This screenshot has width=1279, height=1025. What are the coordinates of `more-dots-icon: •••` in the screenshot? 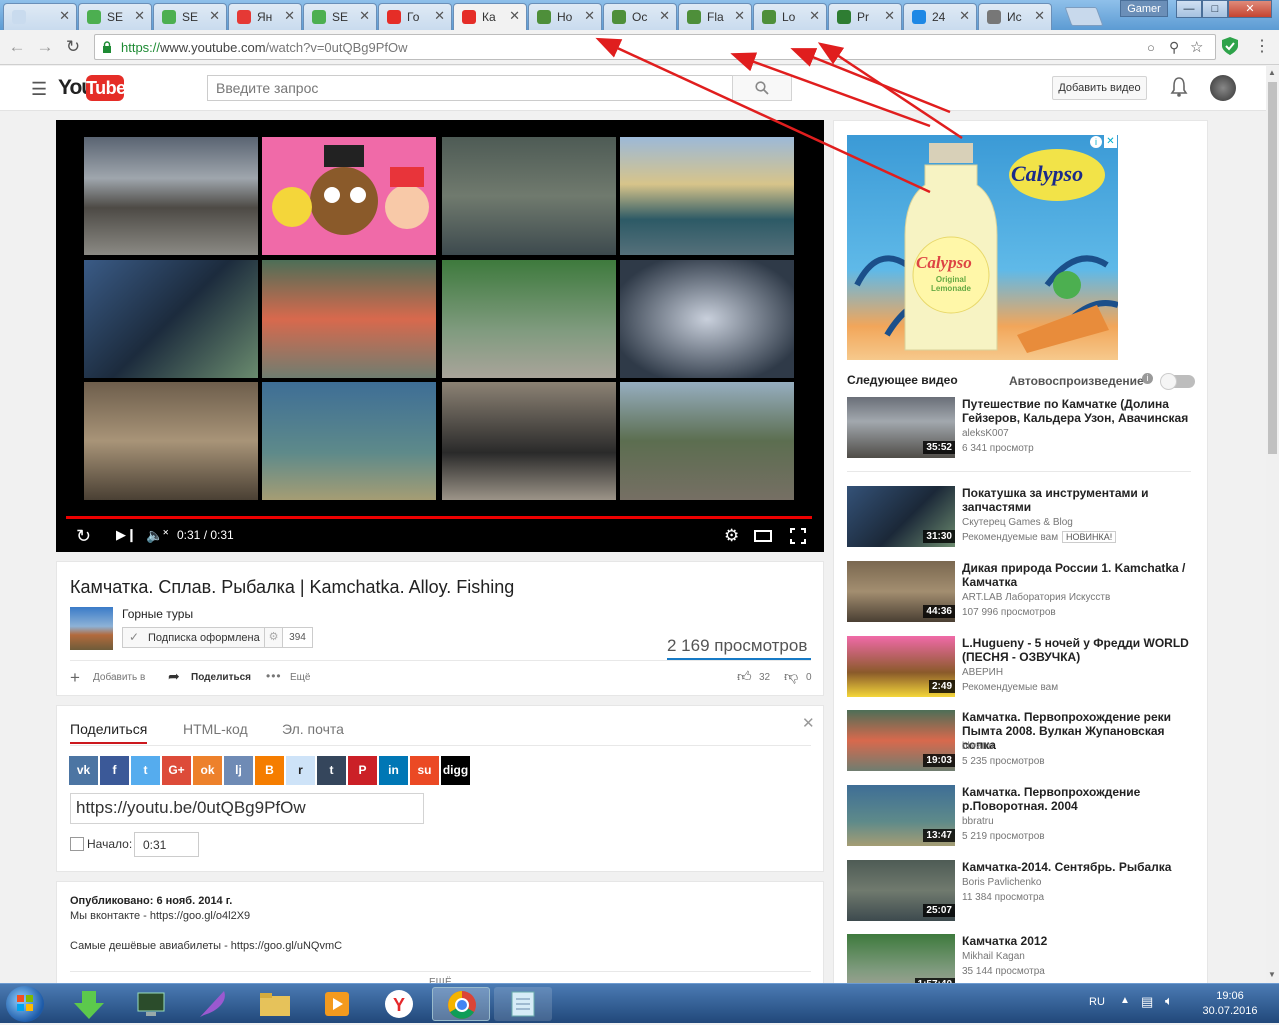 It's located at (274, 676).